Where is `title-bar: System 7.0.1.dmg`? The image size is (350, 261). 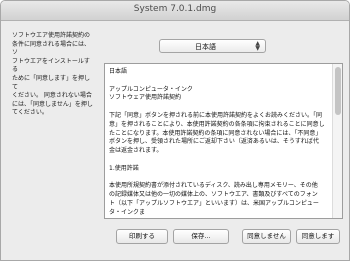 title-bar: System 7.0.1.dmg is located at coordinates (175, 11).